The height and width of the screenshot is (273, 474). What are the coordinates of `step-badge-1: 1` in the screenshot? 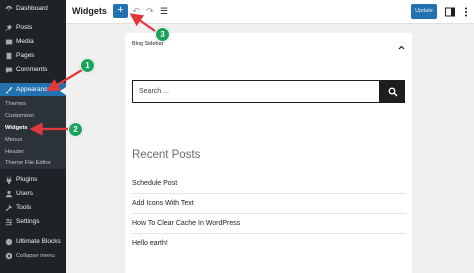 It's located at (87, 65).